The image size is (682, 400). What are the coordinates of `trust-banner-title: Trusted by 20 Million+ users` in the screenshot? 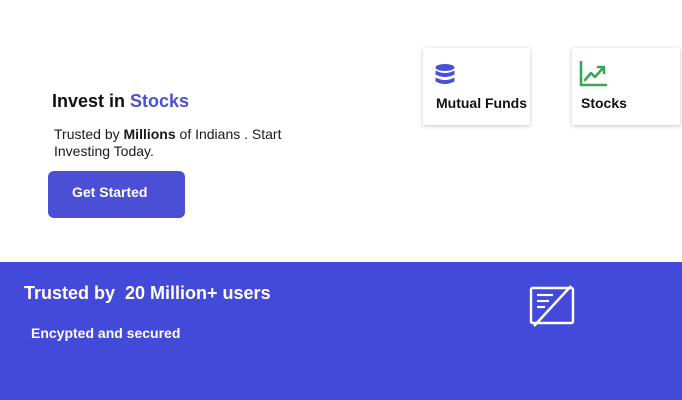 It's located at (147, 293).